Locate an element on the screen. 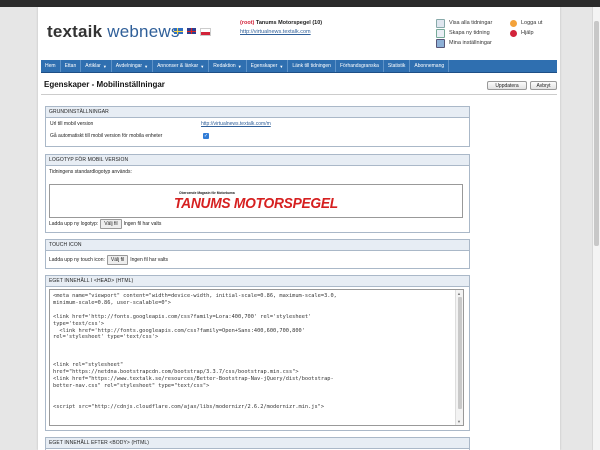 The width and height of the screenshot is (600, 450). panel-heading: EGET INNEHÅLL EFTER <BODY> (HTML) is located at coordinates (257, 443).